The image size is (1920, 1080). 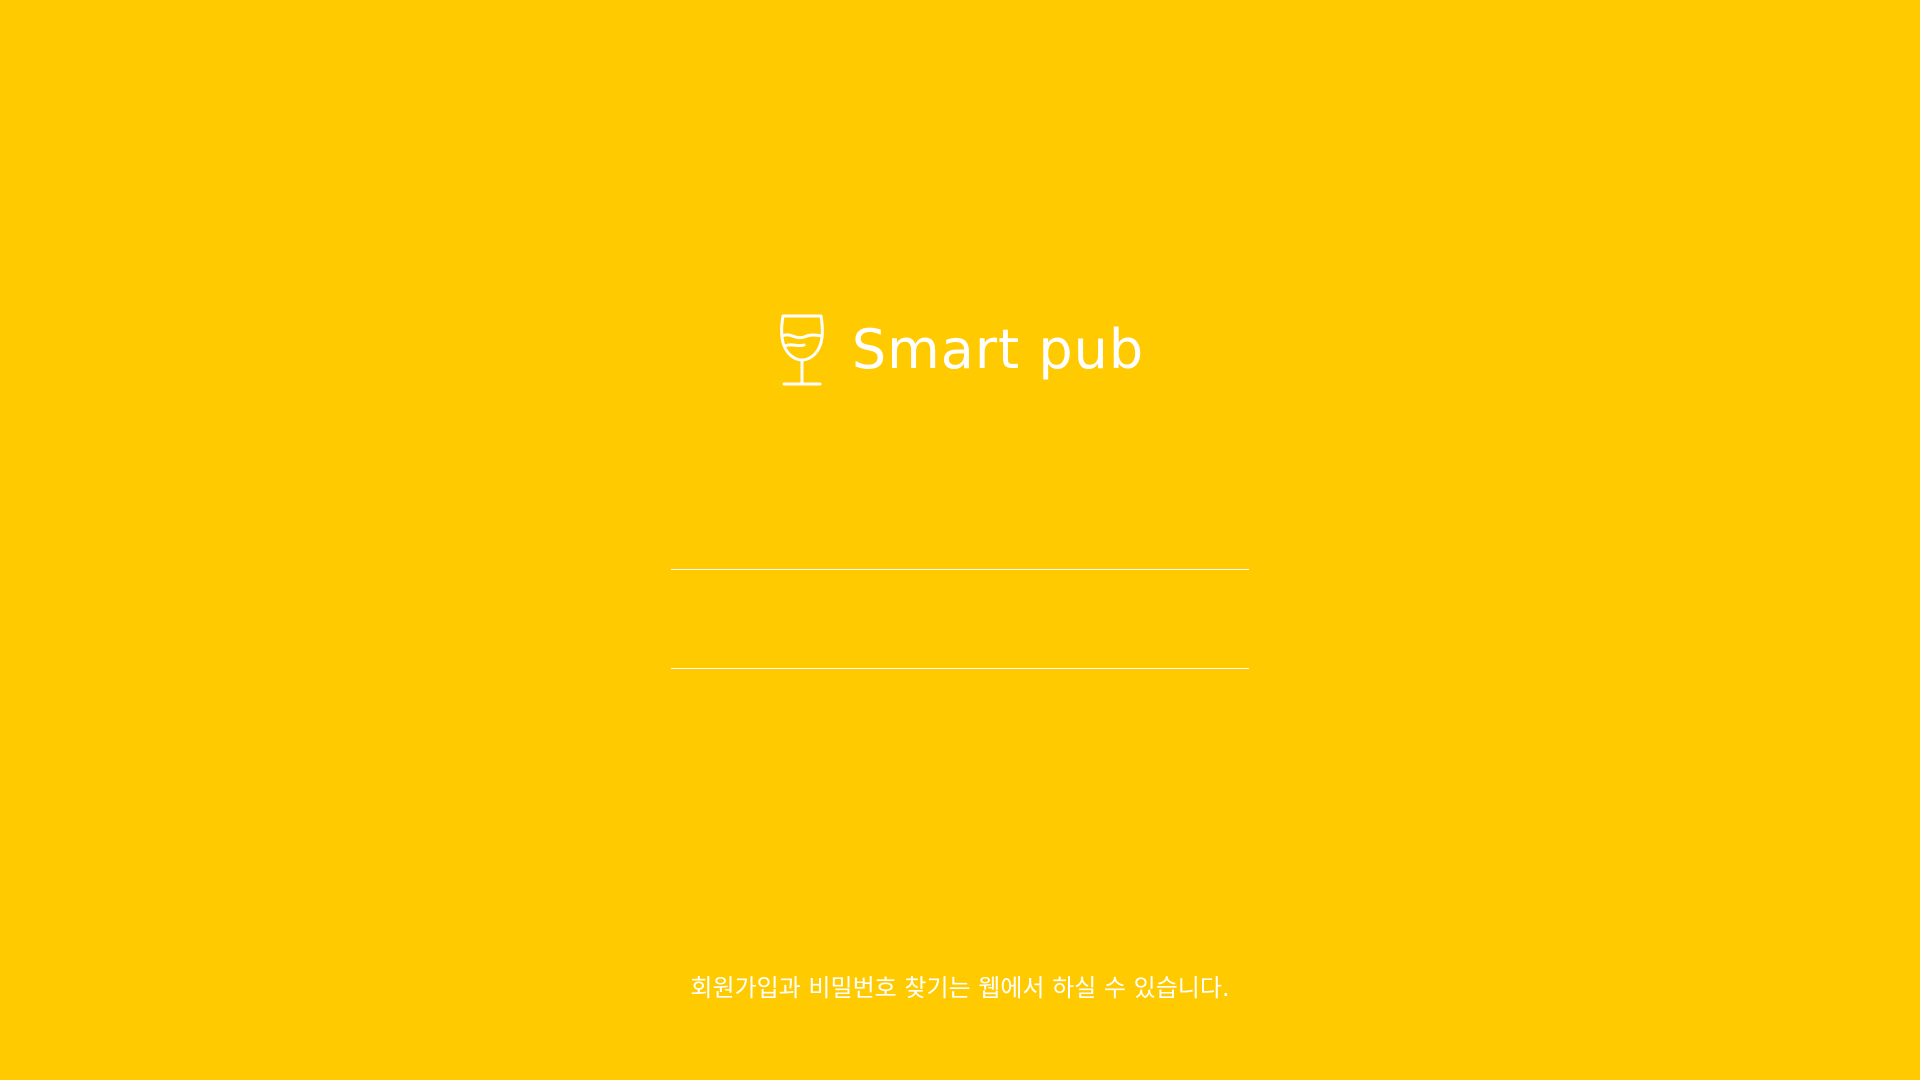 What do you see at coordinates (998, 349) in the screenshot?
I see `app-title: Smart pub` at bounding box center [998, 349].